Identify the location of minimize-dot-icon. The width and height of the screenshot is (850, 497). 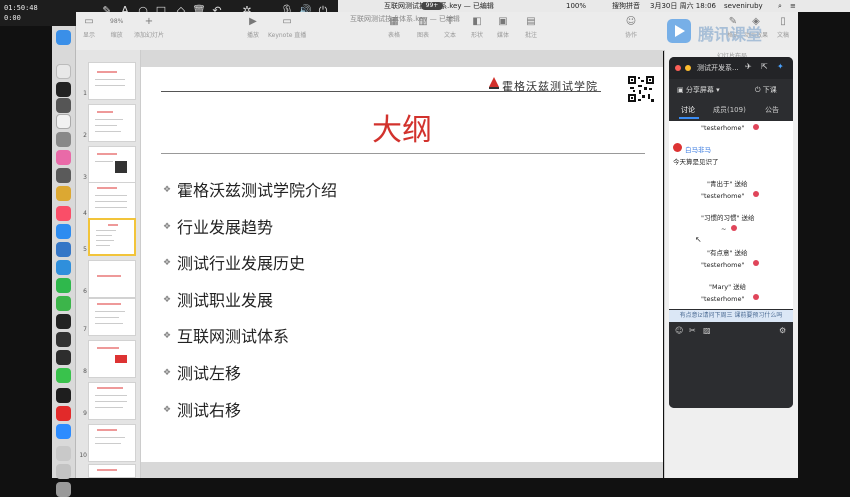
(688, 68).